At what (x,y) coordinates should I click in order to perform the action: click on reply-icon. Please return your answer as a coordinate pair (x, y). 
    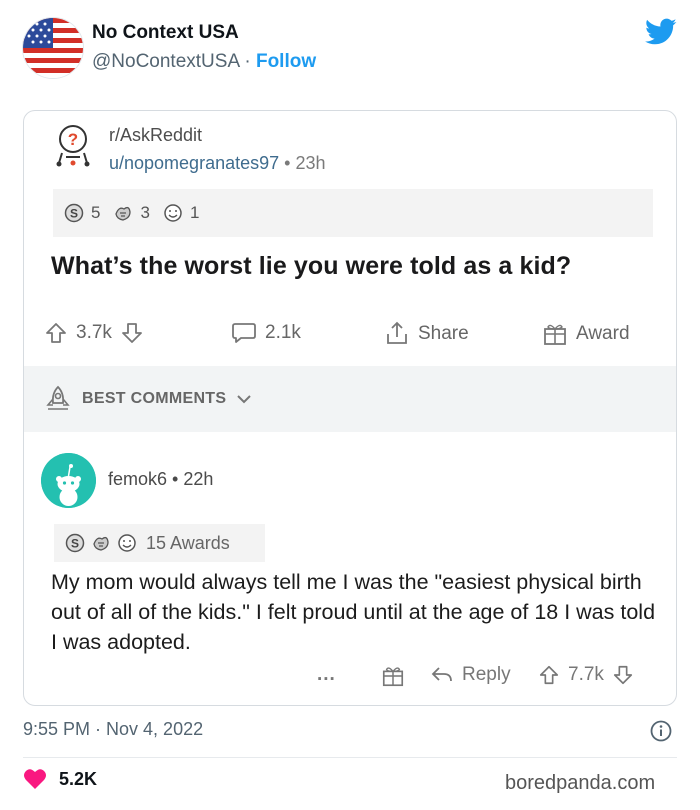
    Looking at the image, I should click on (441, 674).